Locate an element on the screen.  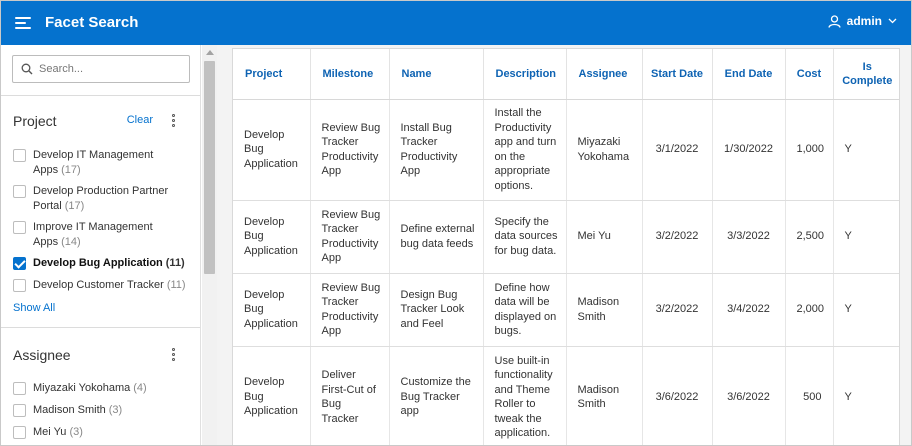
column-header-name: Name is located at coordinates (436, 74).